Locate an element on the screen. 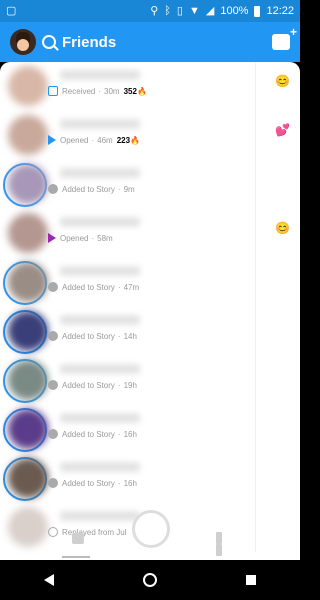 Image resolution: width=320 pixels, height=600 pixels. friend-row: Added to Story · 9m is located at coordinates (150, 184).